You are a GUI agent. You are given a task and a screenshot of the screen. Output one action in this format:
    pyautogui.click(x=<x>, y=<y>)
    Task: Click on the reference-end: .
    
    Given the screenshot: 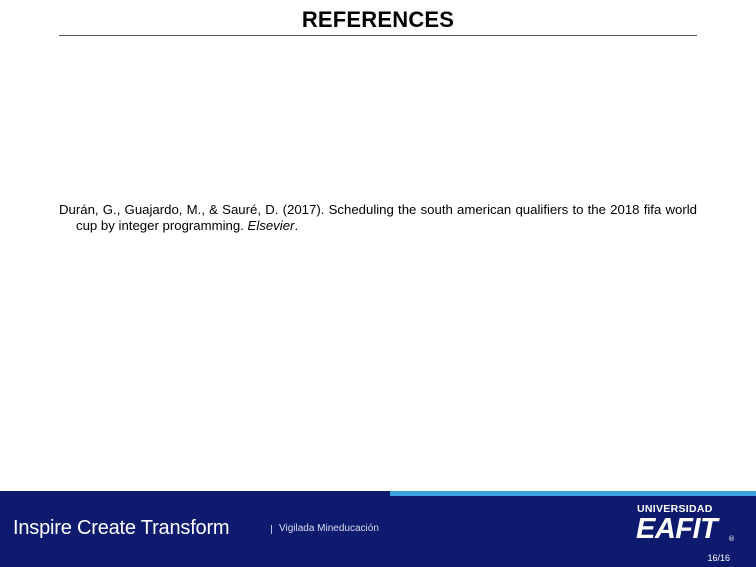 What is the action you would take?
    pyautogui.click(x=296, y=225)
    